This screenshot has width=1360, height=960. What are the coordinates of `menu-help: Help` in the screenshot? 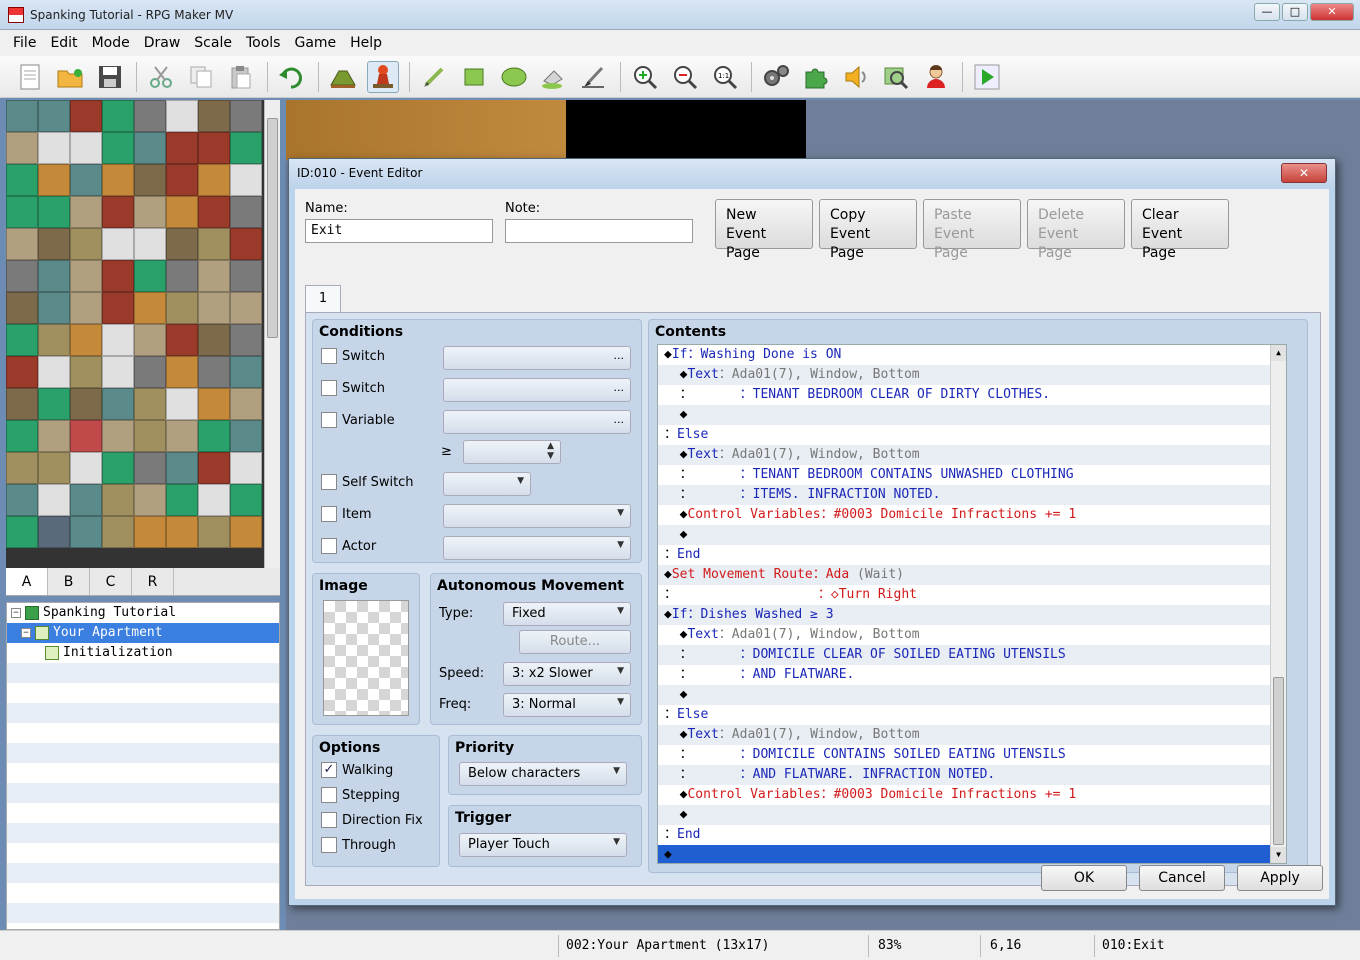 It's located at (366, 43).